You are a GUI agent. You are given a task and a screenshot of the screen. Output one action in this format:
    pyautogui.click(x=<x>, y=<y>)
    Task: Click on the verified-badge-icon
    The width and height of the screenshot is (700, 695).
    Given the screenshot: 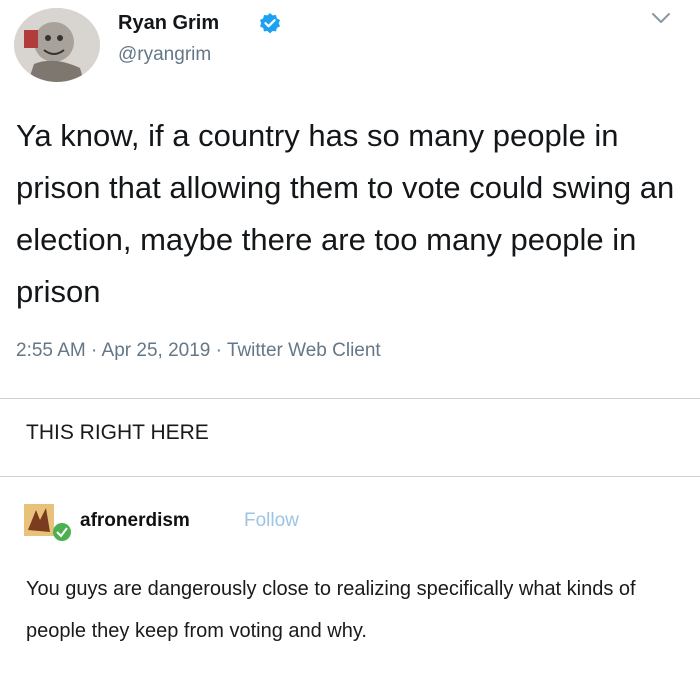 What is the action you would take?
    pyautogui.click(x=270, y=23)
    